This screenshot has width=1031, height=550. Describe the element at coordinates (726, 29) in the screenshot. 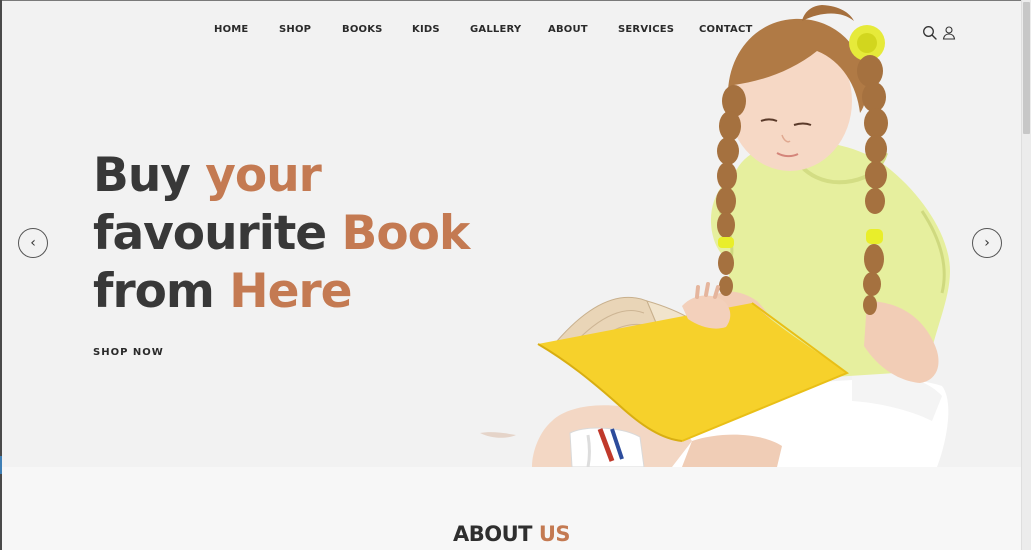

I see `nav-item-contact: CONTACT` at that location.